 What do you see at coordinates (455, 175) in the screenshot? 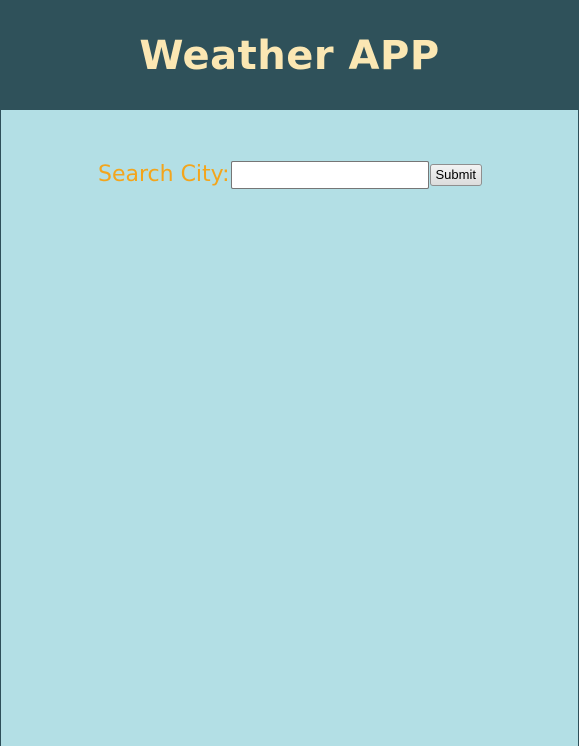
I see `submit-button: Submit` at bounding box center [455, 175].